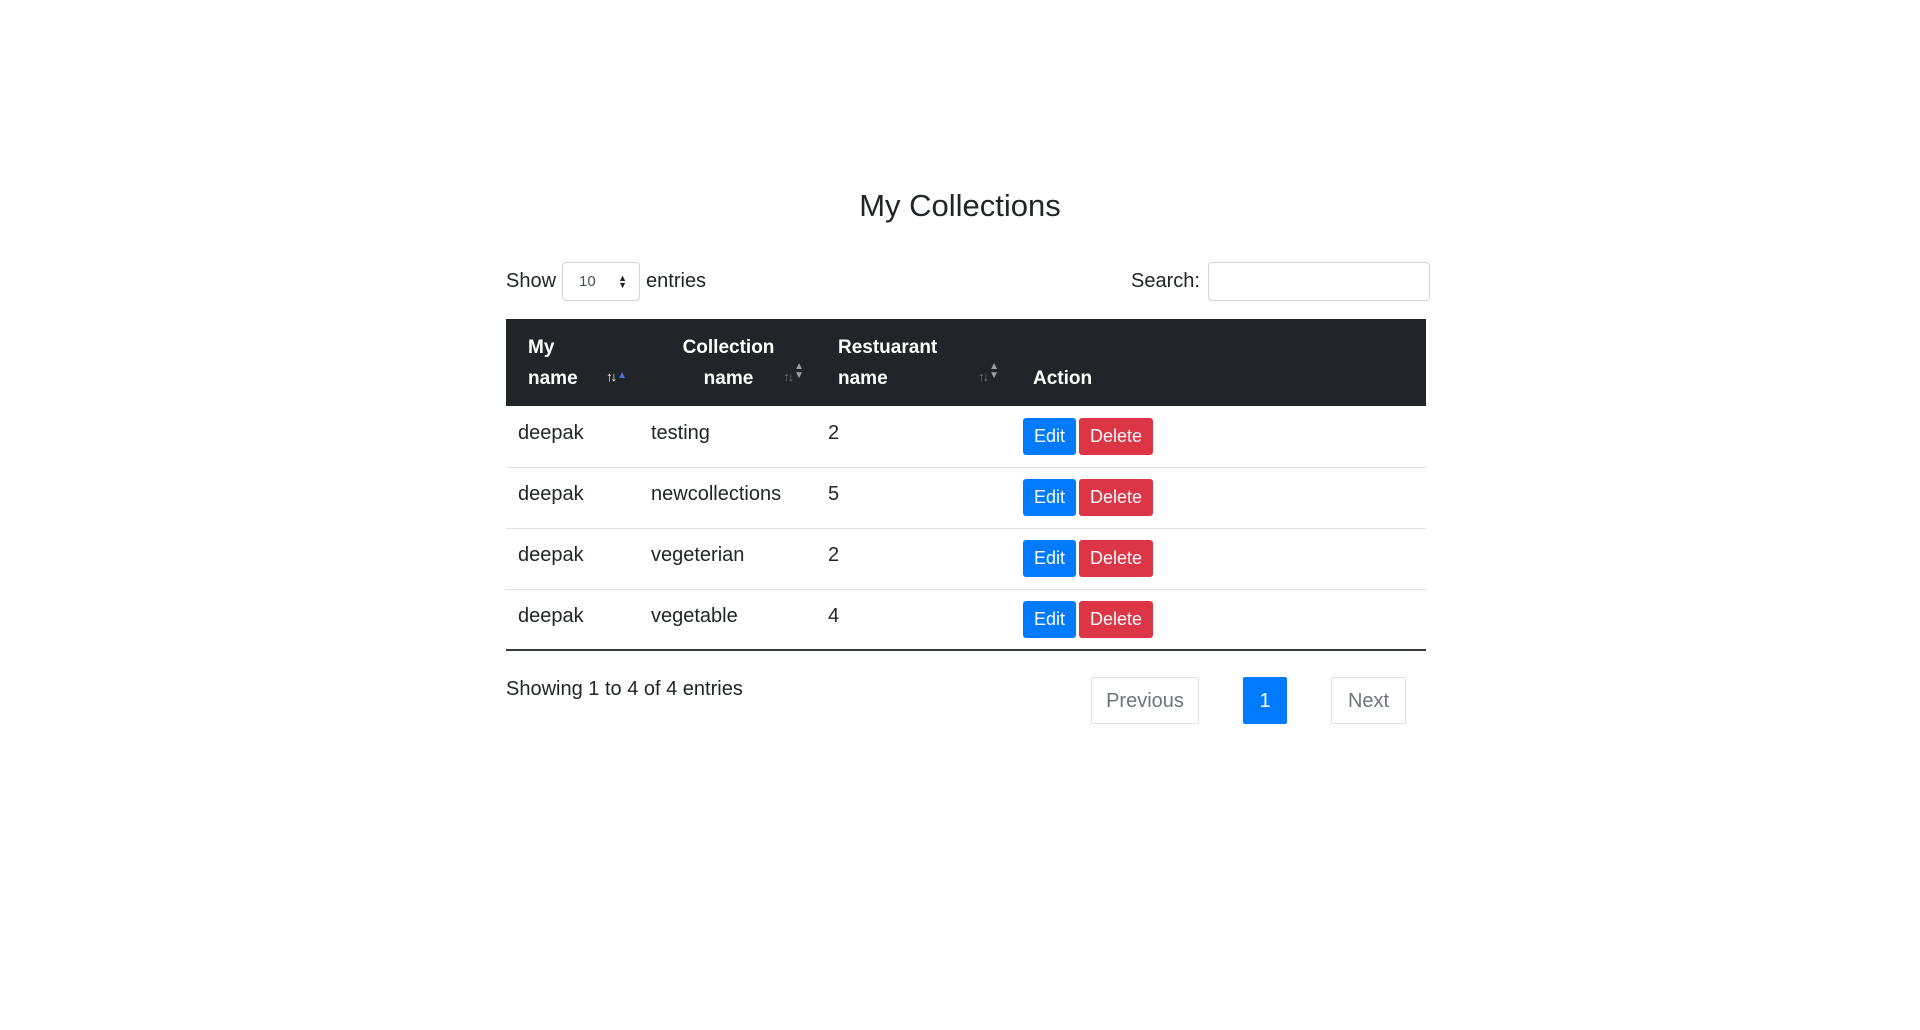 The width and height of the screenshot is (1920, 1030). I want to click on search-control: Search:, so click(1280, 281).